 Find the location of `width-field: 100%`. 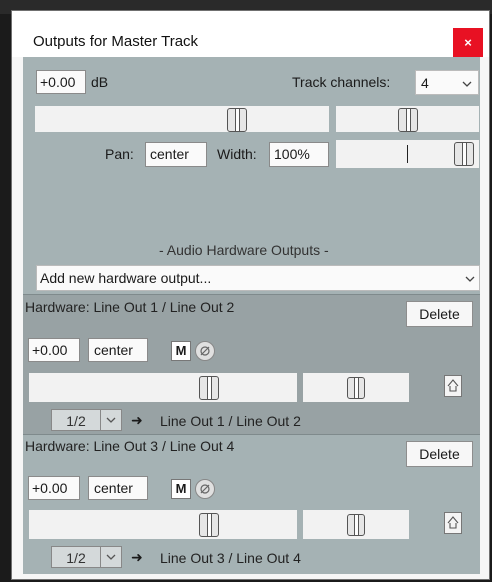

width-field: 100% is located at coordinates (299, 154).